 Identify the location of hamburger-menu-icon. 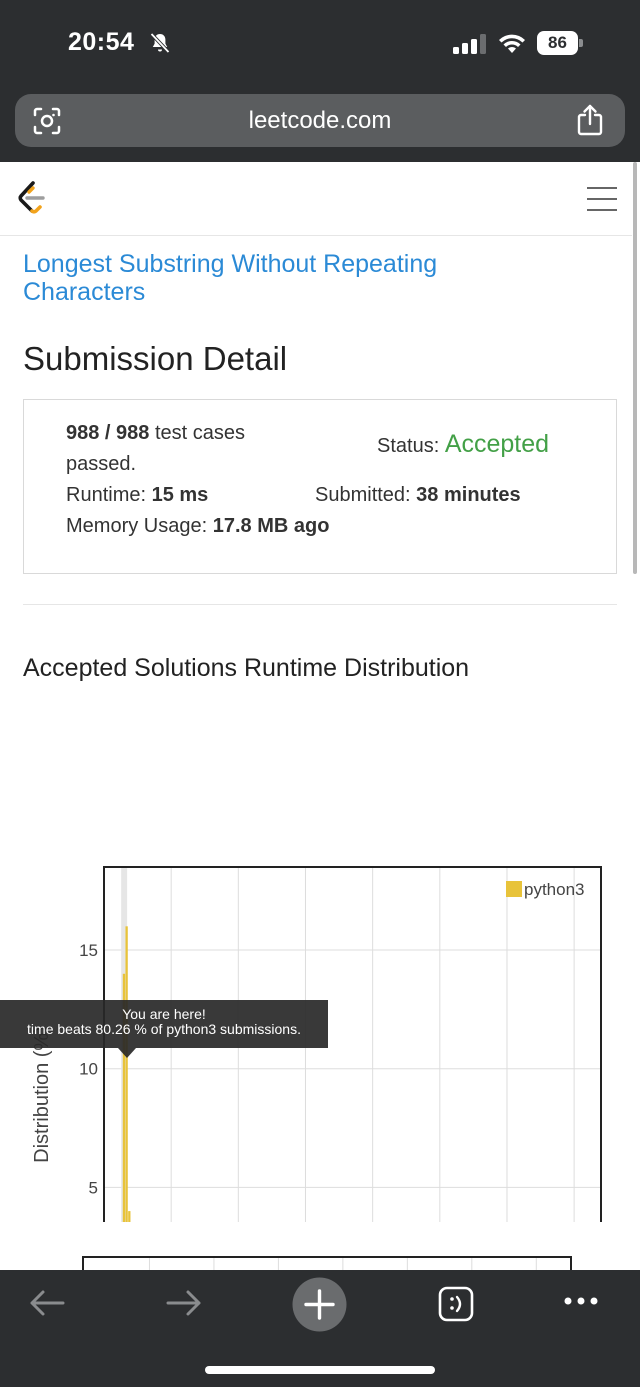
(602, 199).